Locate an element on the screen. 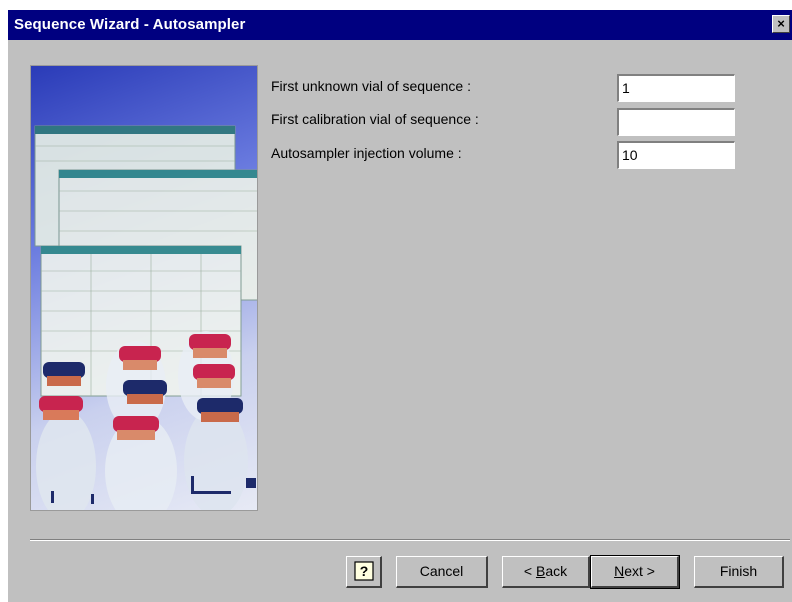  next-button: Next > is located at coordinates (635, 572).